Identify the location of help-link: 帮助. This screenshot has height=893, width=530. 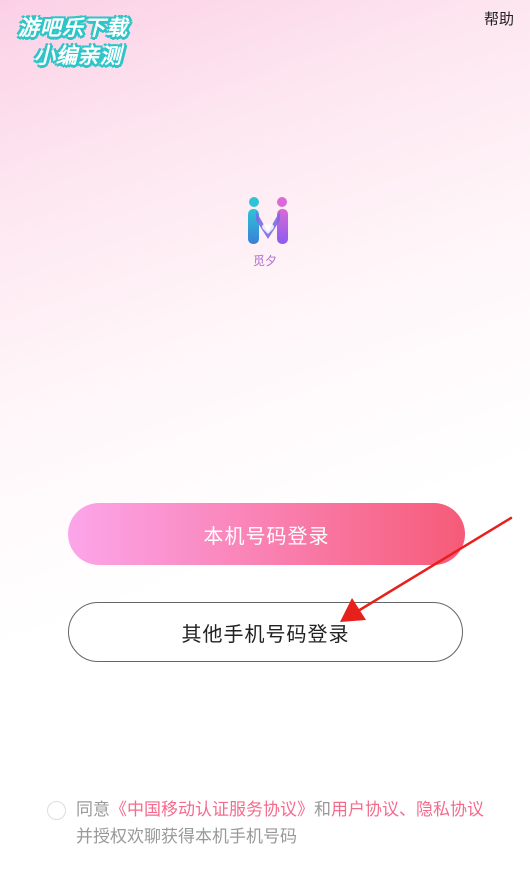
(499, 18).